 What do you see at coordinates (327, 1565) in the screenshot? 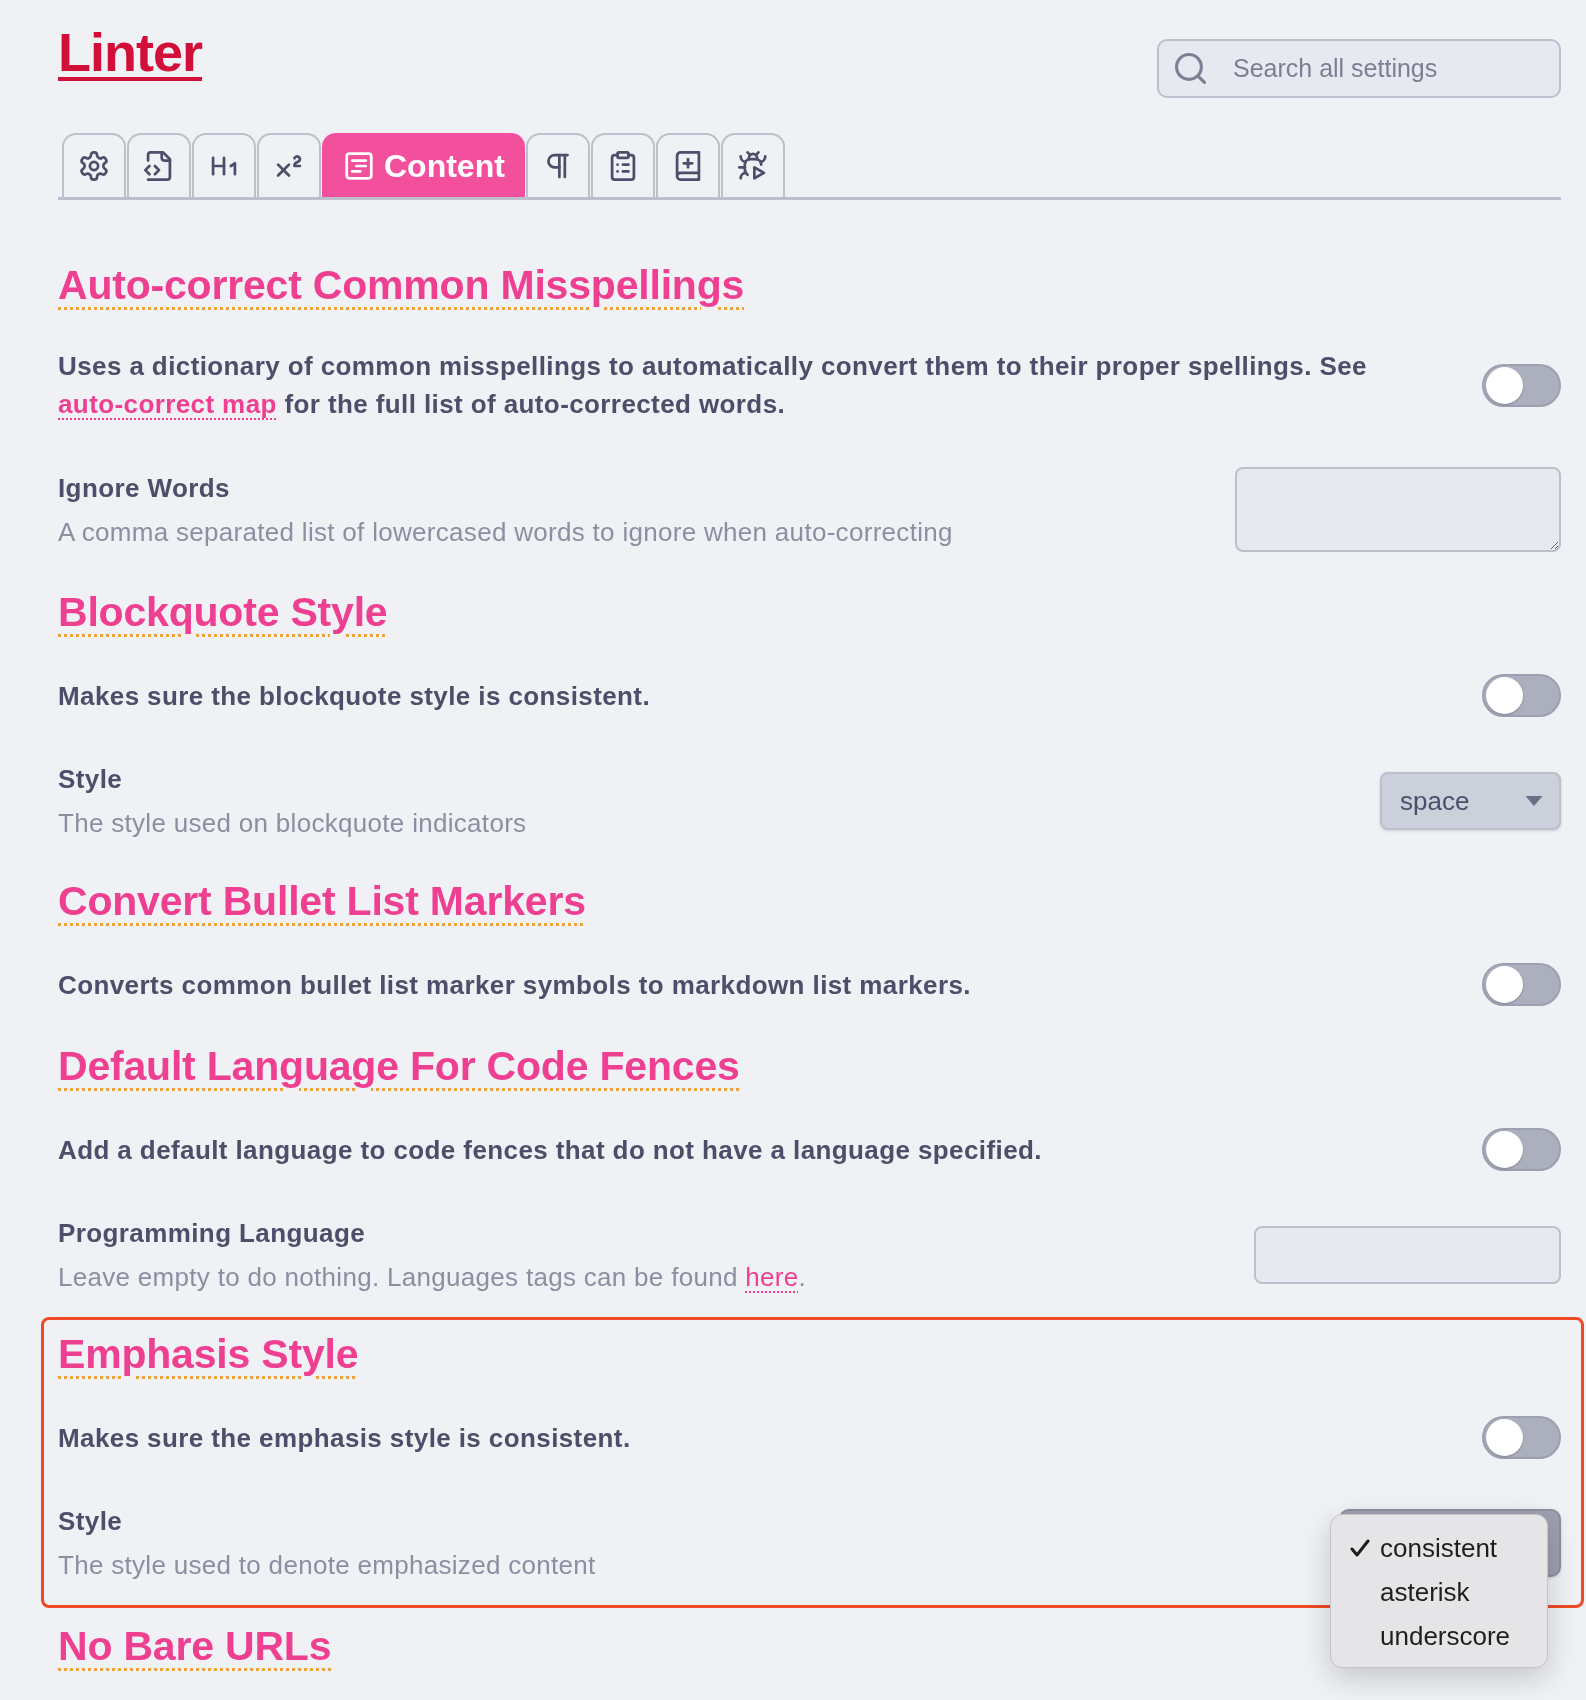
I see `setting-description: The style used to denote emphasized content` at bounding box center [327, 1565].